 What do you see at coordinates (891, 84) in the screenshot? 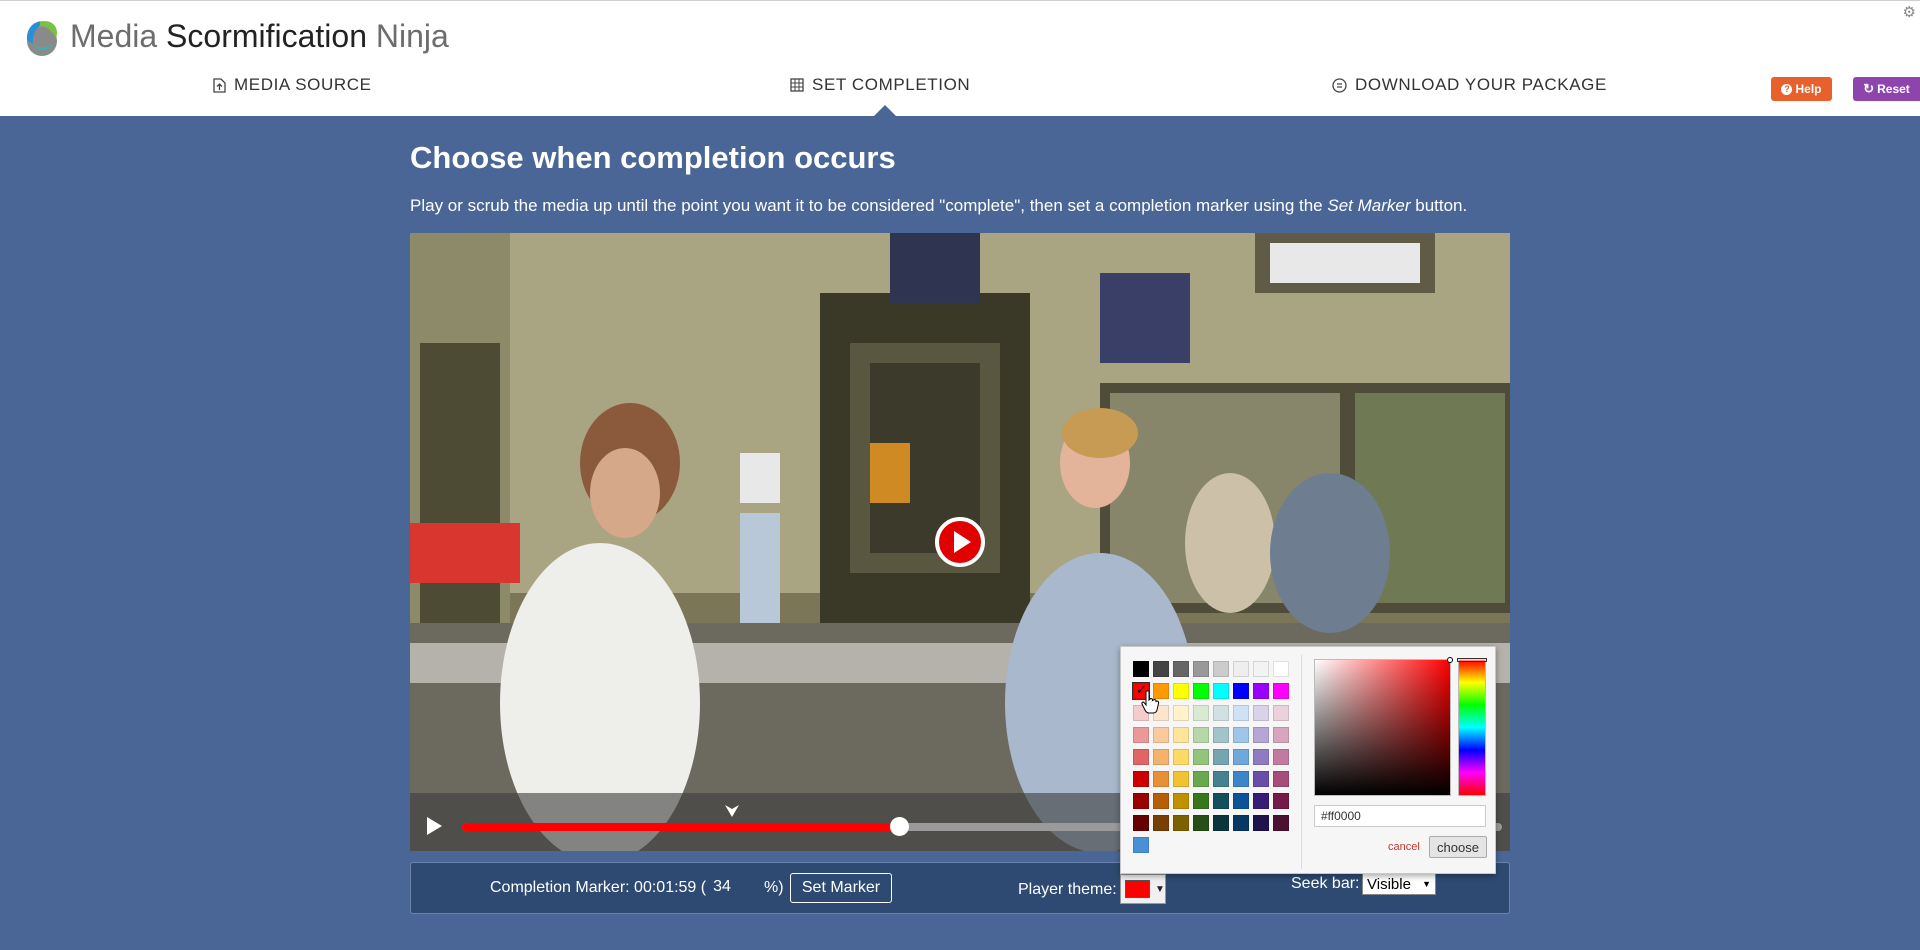
I see `tab-set-completion-label: SET COMPLETION` at bounding box center [891, 84].